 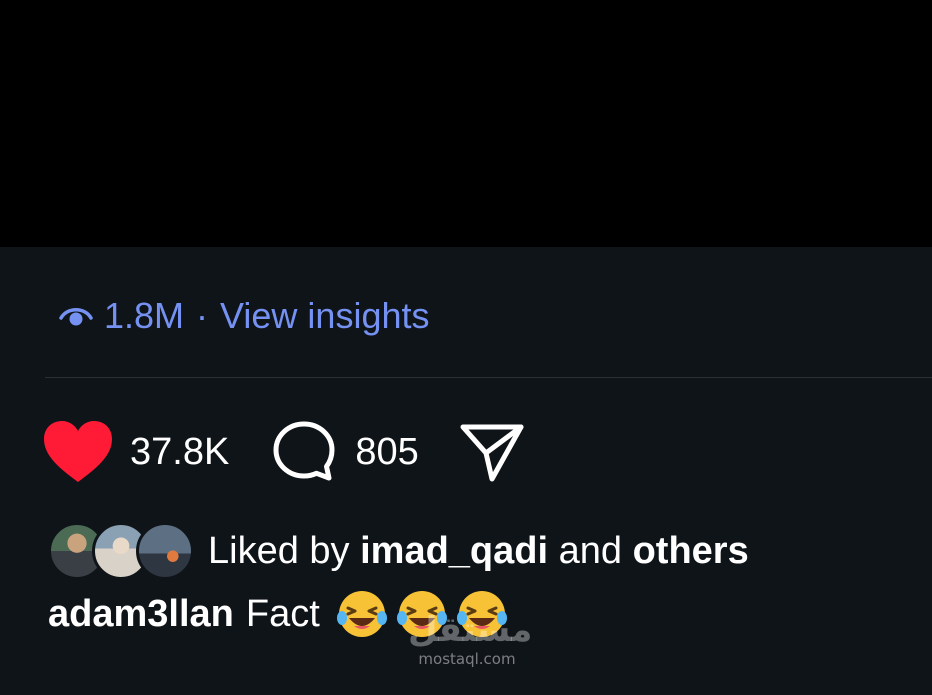 What do you see at coordinates (454, 551) in the screenshot?
I see `liker-username: imad_qadi` at bounding box center [454, 551].